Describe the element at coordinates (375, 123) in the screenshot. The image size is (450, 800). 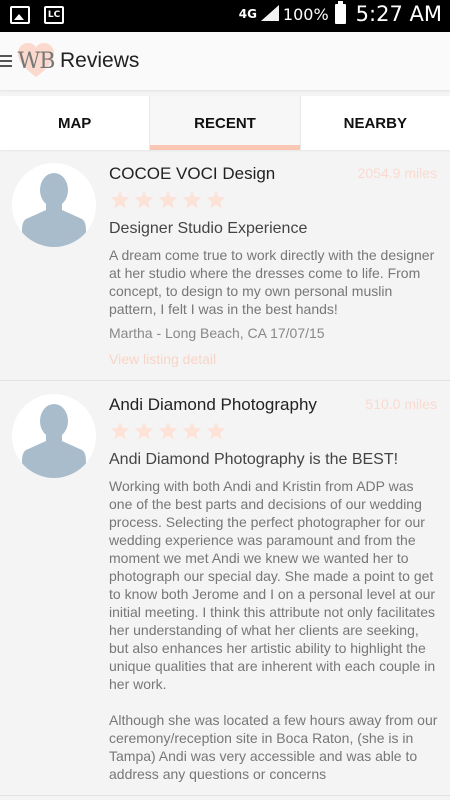
I see `tab-nearby: NEARBY` at that location.